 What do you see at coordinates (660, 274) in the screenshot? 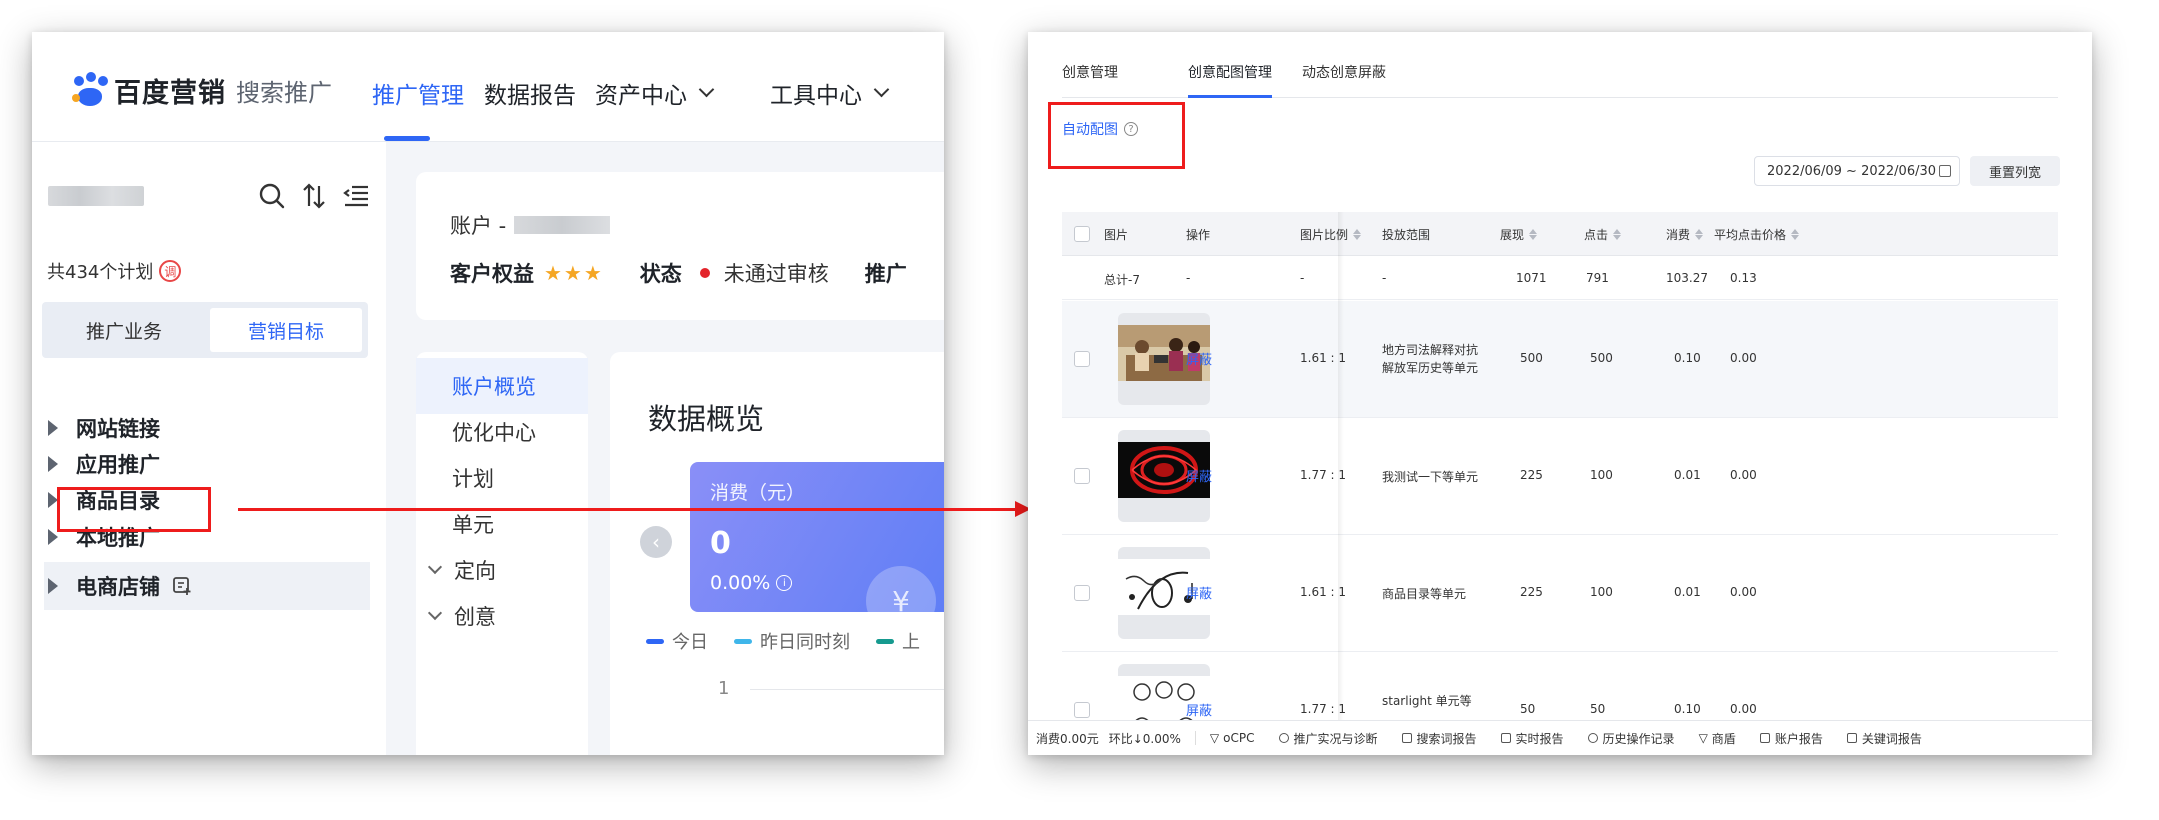
I see `status-label: 状态` at bounding box center [660, 274].